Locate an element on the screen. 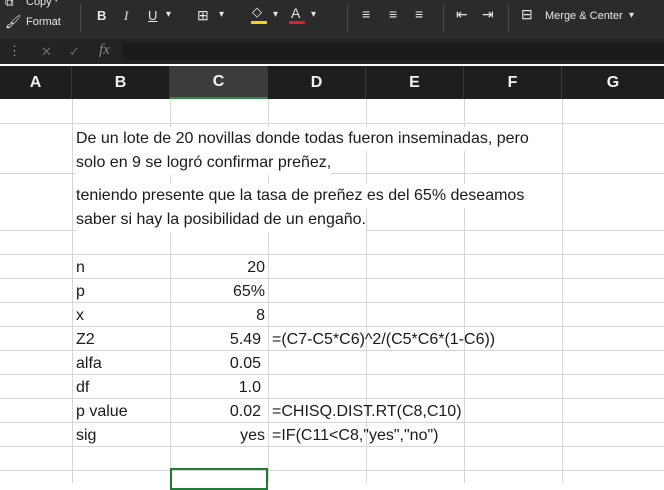  label-cell: alfa is located at coordinates (89, 364).